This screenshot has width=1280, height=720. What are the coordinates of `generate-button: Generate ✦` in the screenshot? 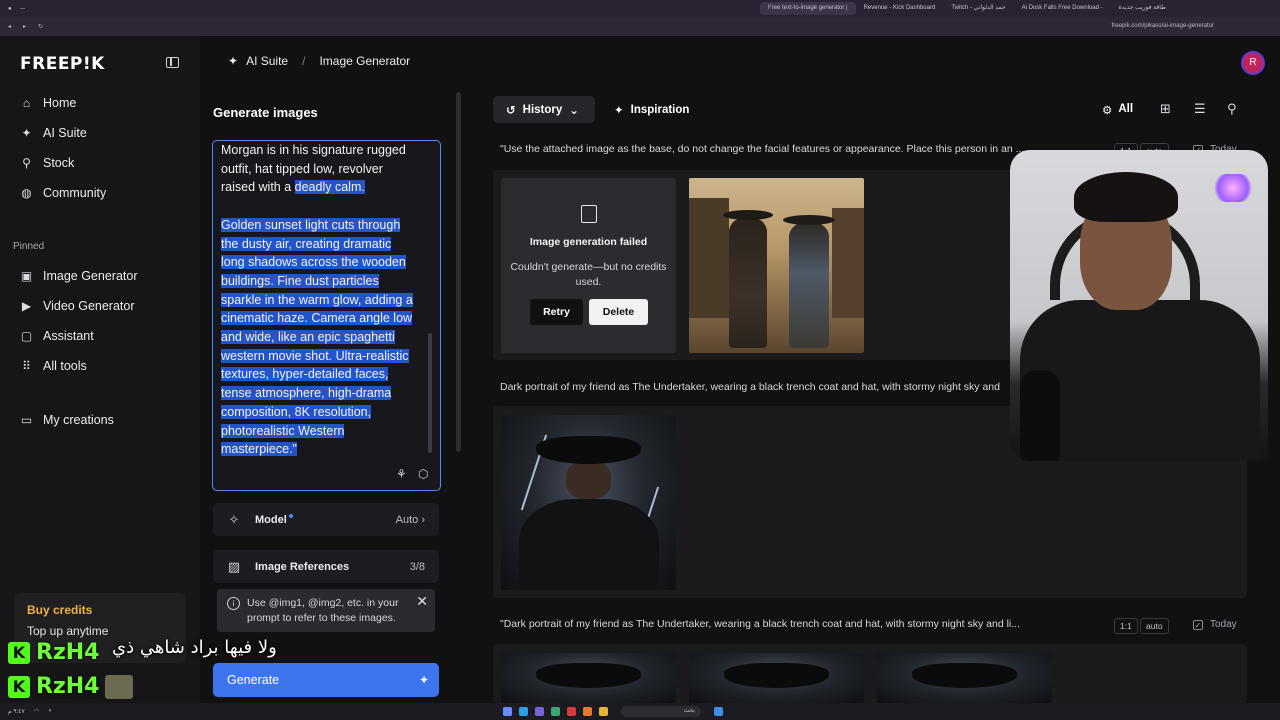 It's located at (326, 680).